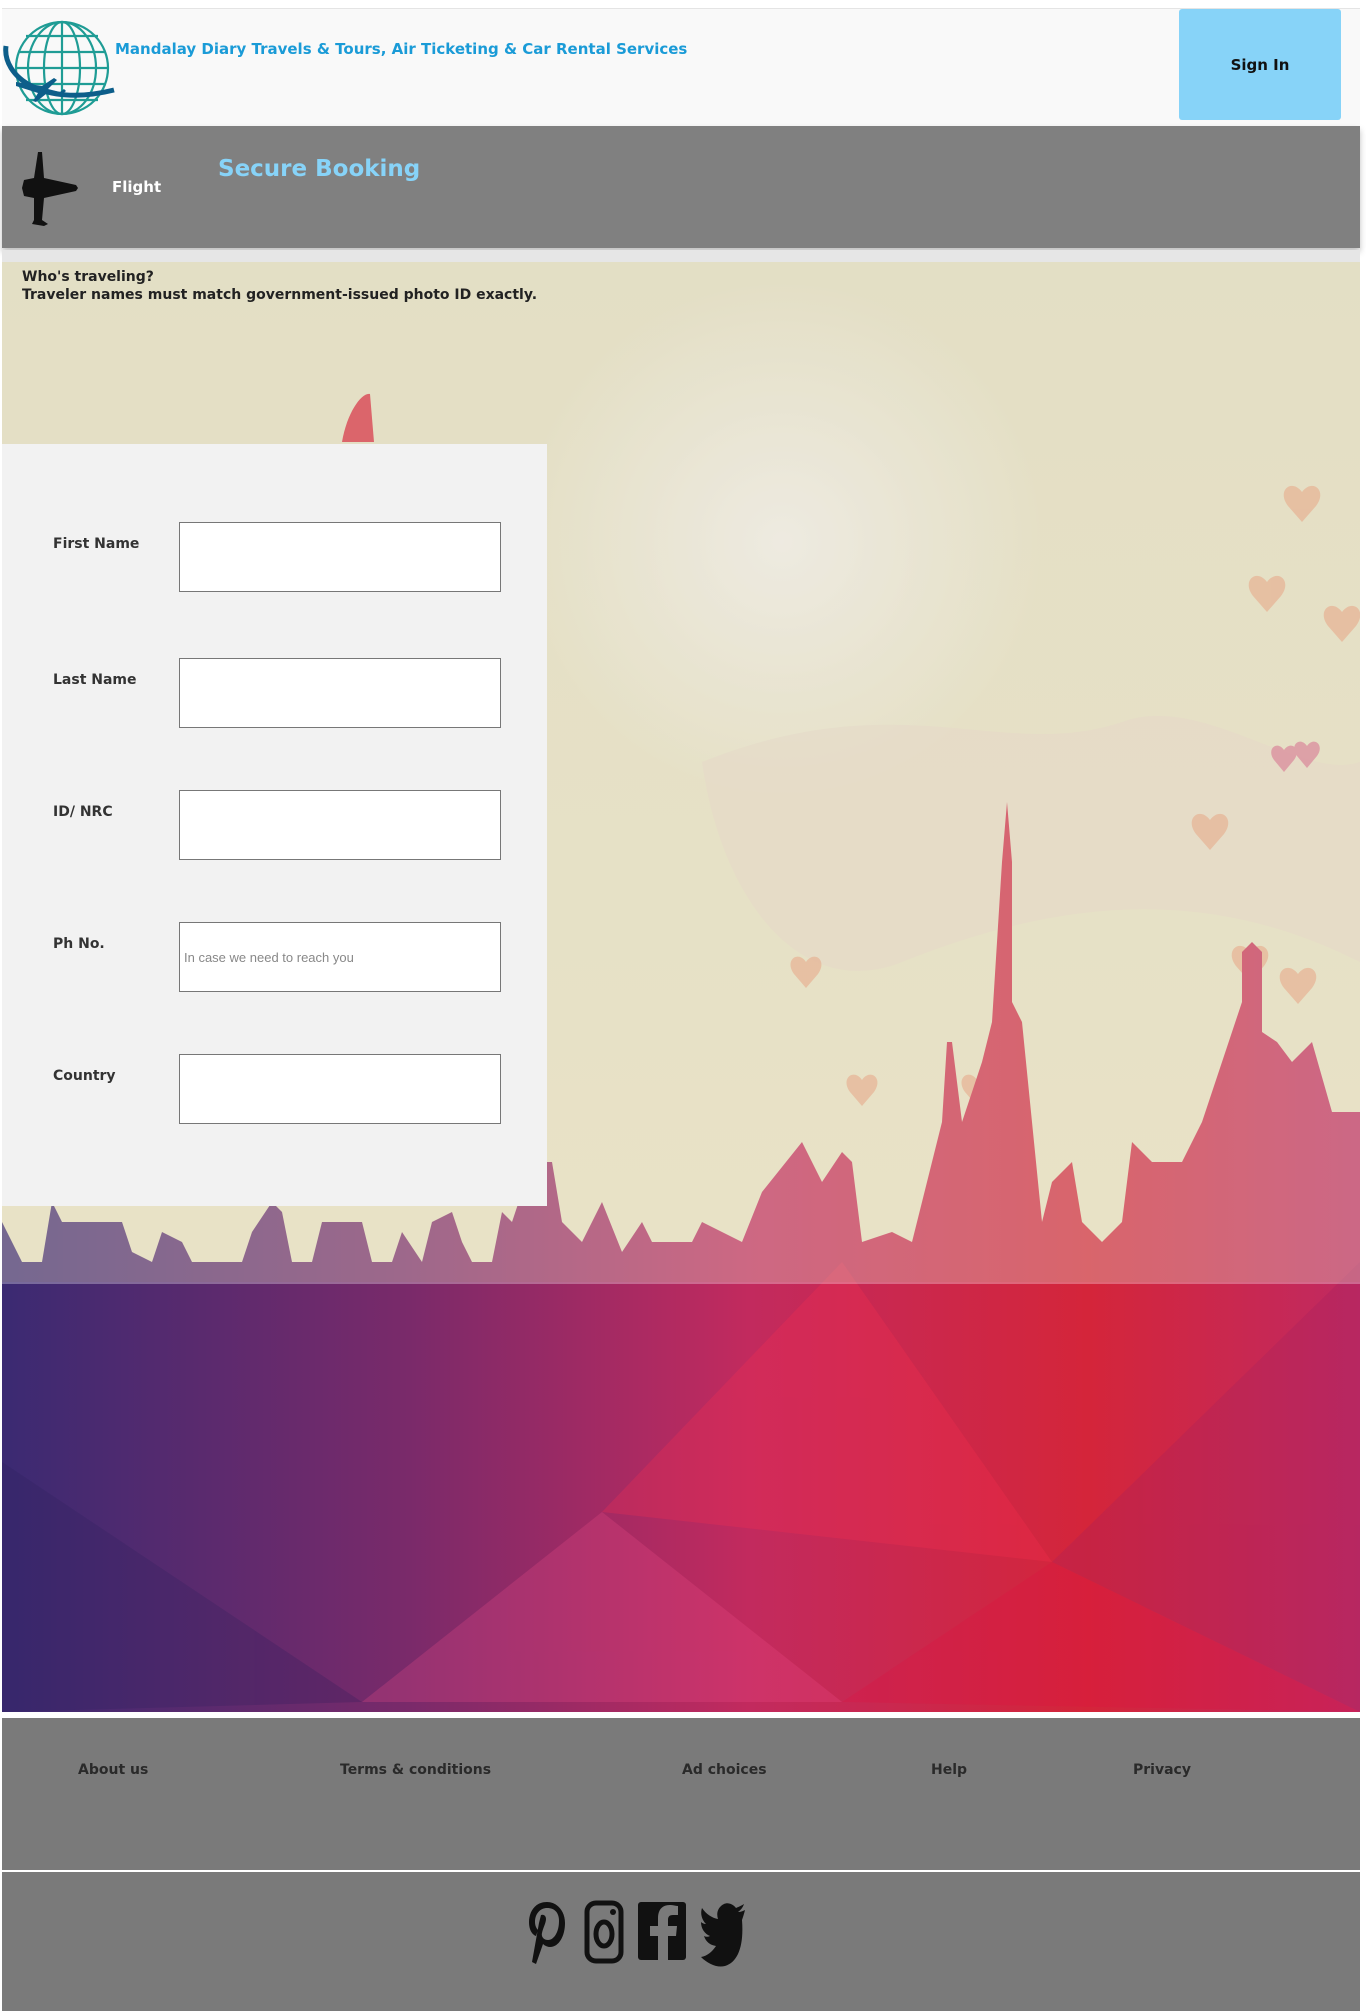  I want to click on instagram-icon, so click(604, 1932).